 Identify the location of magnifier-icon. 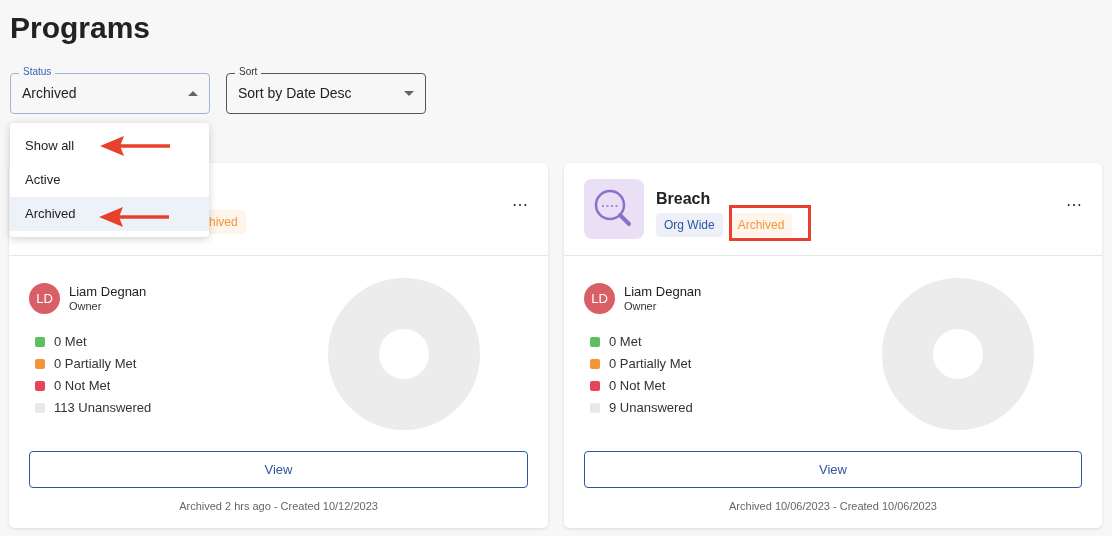
(614, 209).